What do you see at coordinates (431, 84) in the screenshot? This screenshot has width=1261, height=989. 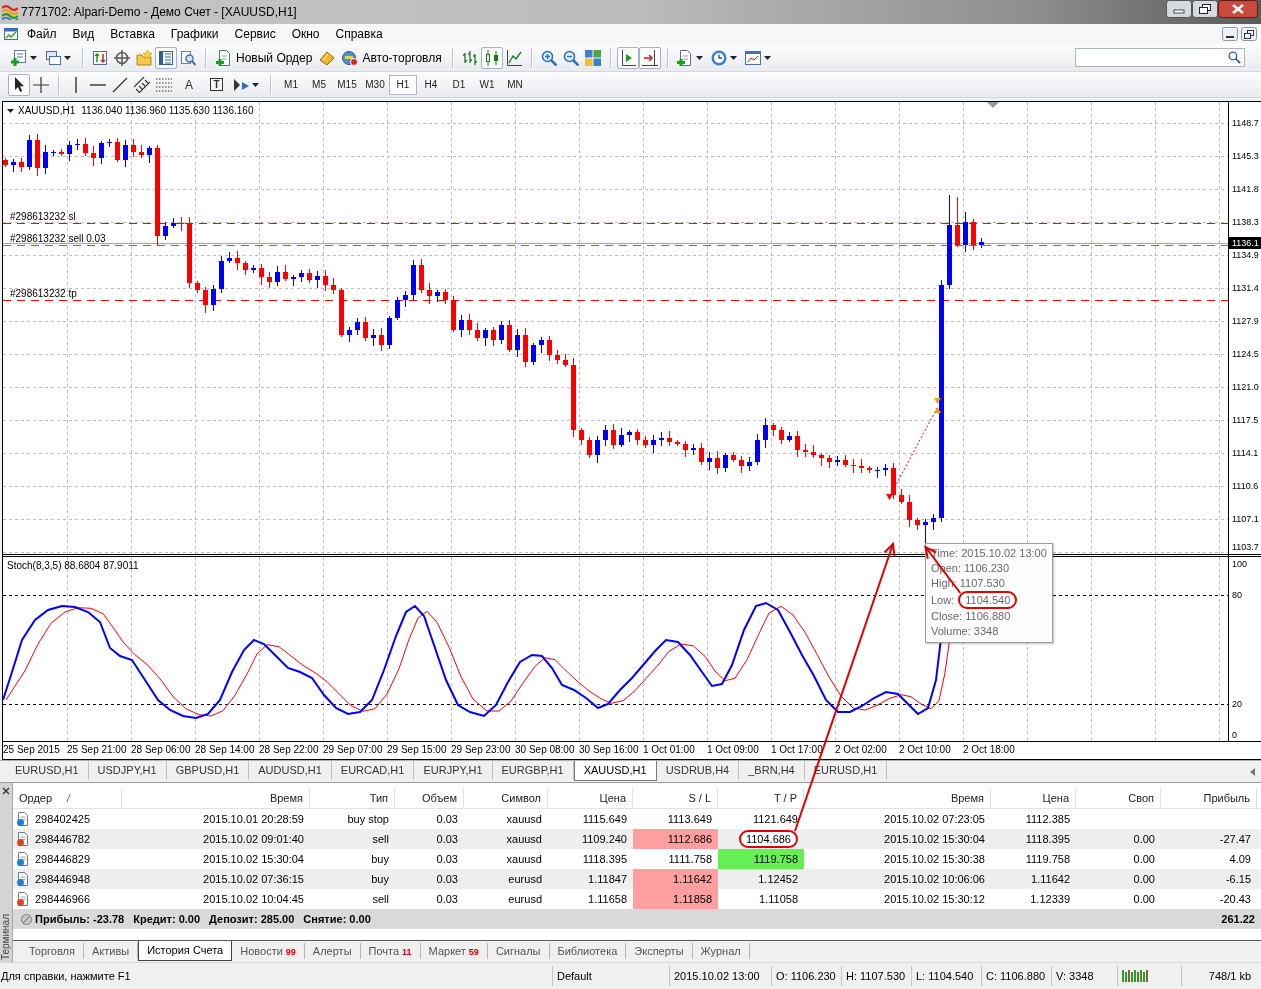 I see `timeframe-button: H4` at bounding box center [431, 84].